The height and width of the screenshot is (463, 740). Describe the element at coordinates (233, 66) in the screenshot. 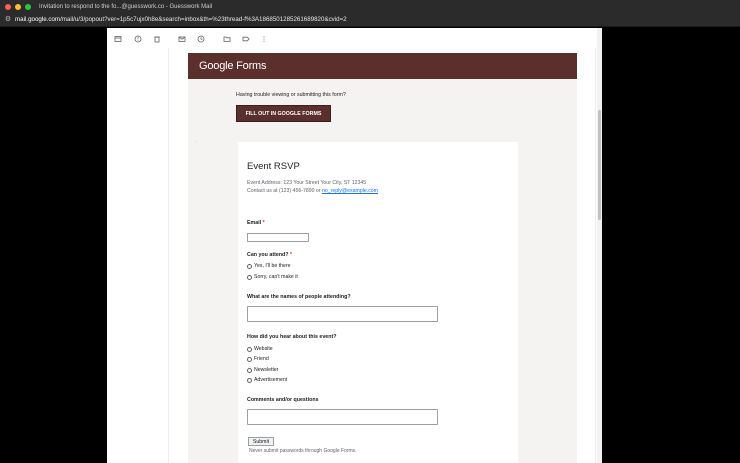

I see `google-forms-logo: Google Forms` at that location.